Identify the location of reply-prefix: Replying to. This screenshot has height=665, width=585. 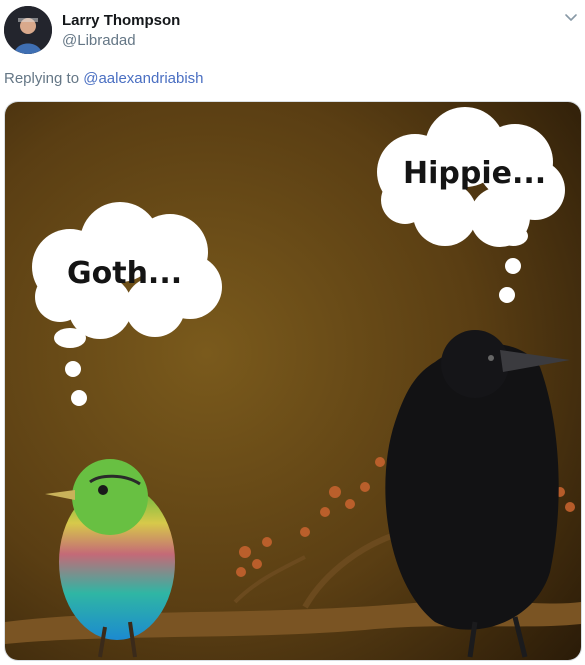
(42, 78).